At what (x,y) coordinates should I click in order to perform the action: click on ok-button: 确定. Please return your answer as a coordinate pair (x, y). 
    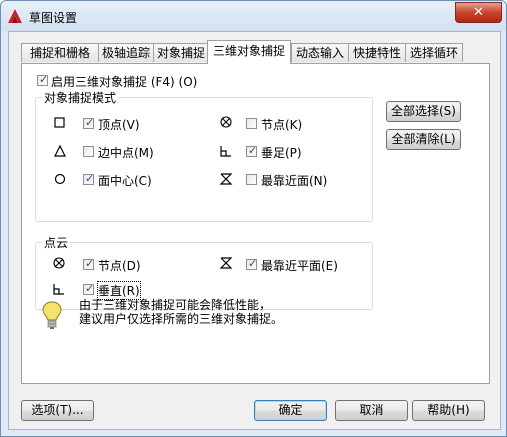
    Looking at the image, I should click on (290, 410).